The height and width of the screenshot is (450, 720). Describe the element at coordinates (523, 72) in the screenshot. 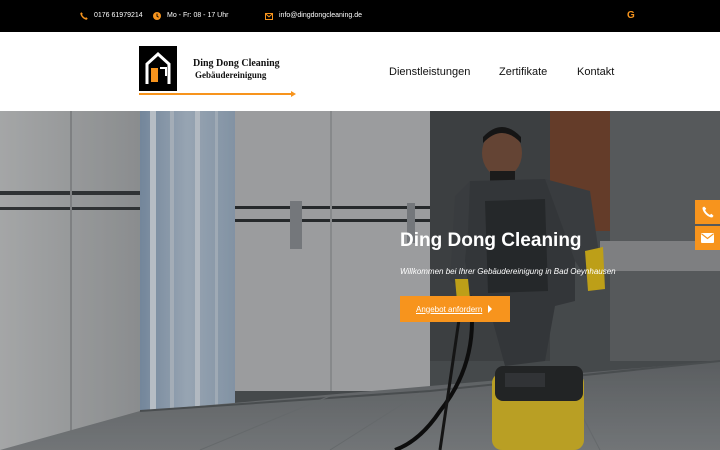

I see `nav-zertifikate: Zertifikate` at that location.